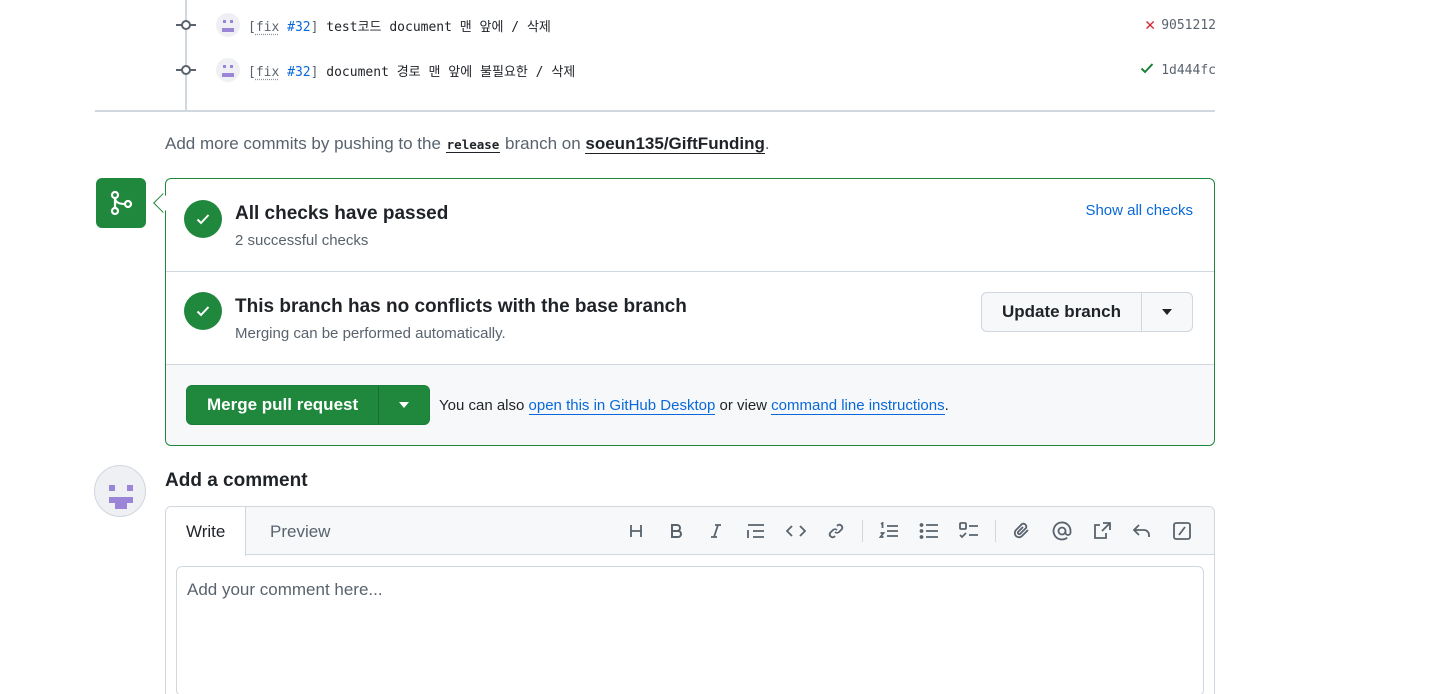 This screenshot has height=694, width=1437. I want to click on commit-message: [fix #32] test코드 document 맨 앞에 / 삭제, so click(399, 25).